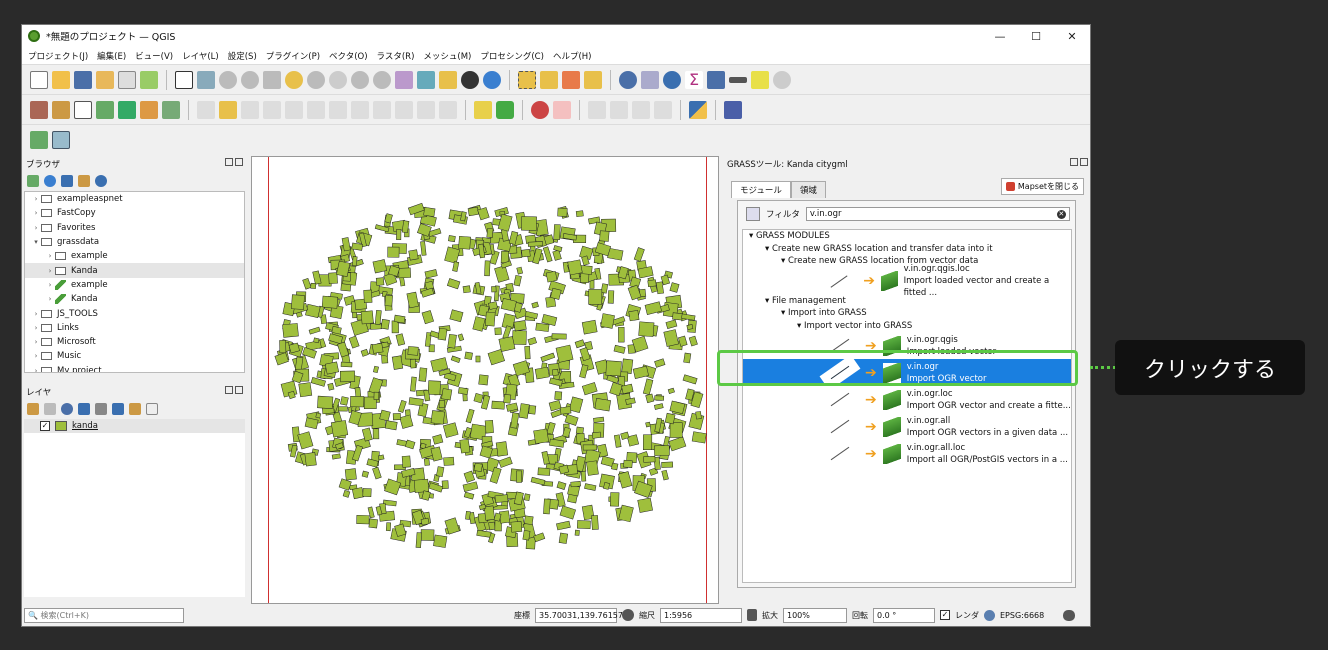  I want to click on zoom-native-icon, so click(338, 79).